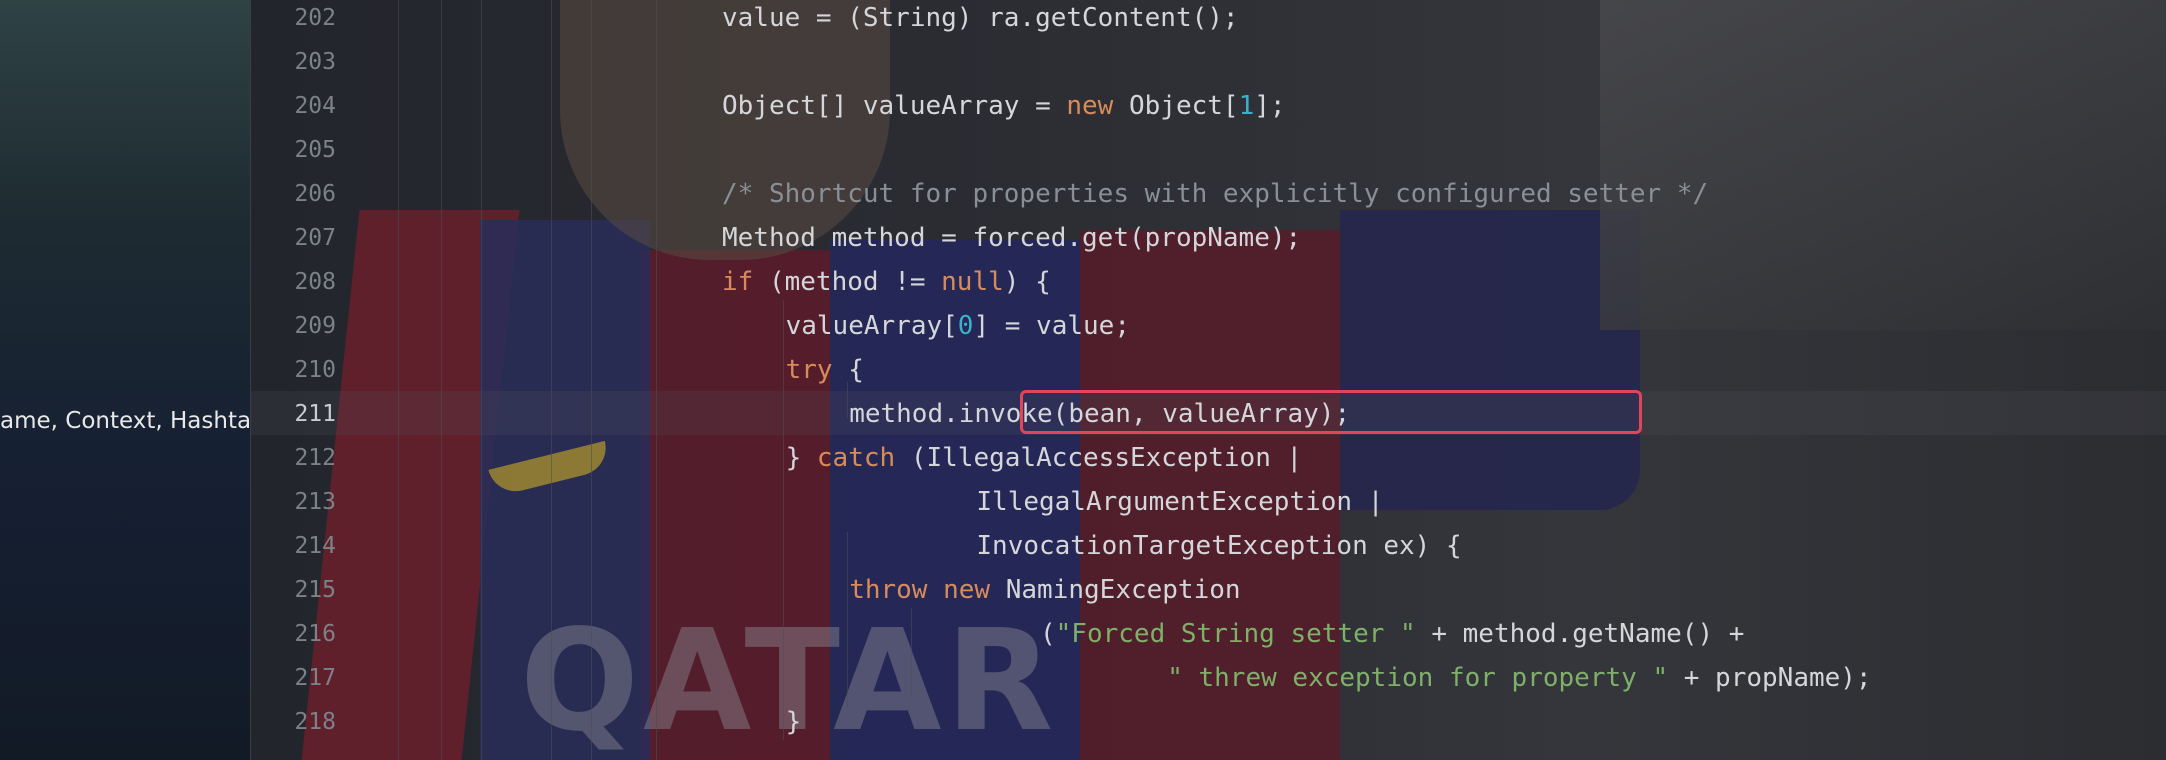 This screenshot has height=760, width=2166. Describe the element at coordinates (315, 62) in the screenshot. I see `line-number: 203` at that location.